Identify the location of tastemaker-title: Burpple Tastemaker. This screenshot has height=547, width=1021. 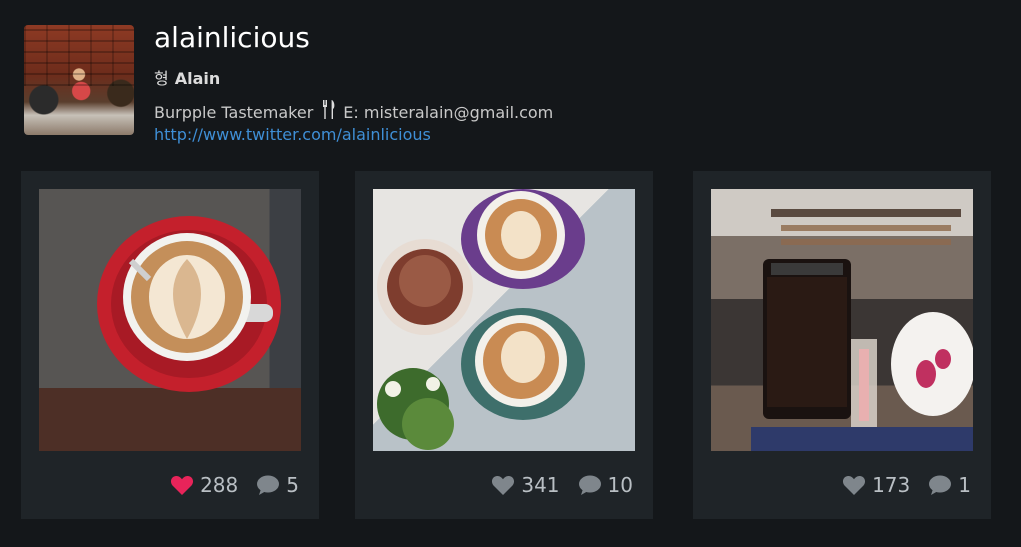
(234, 112).